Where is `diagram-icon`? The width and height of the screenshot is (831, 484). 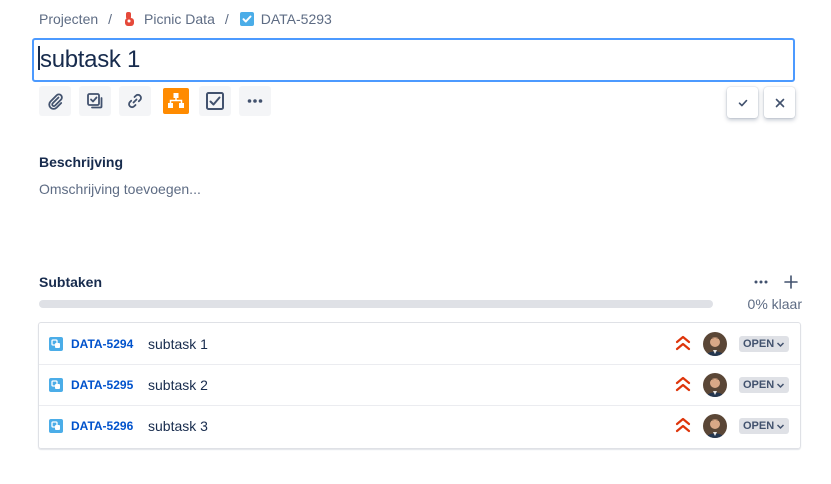 diagram-icon is located at coordinates (176, 100).